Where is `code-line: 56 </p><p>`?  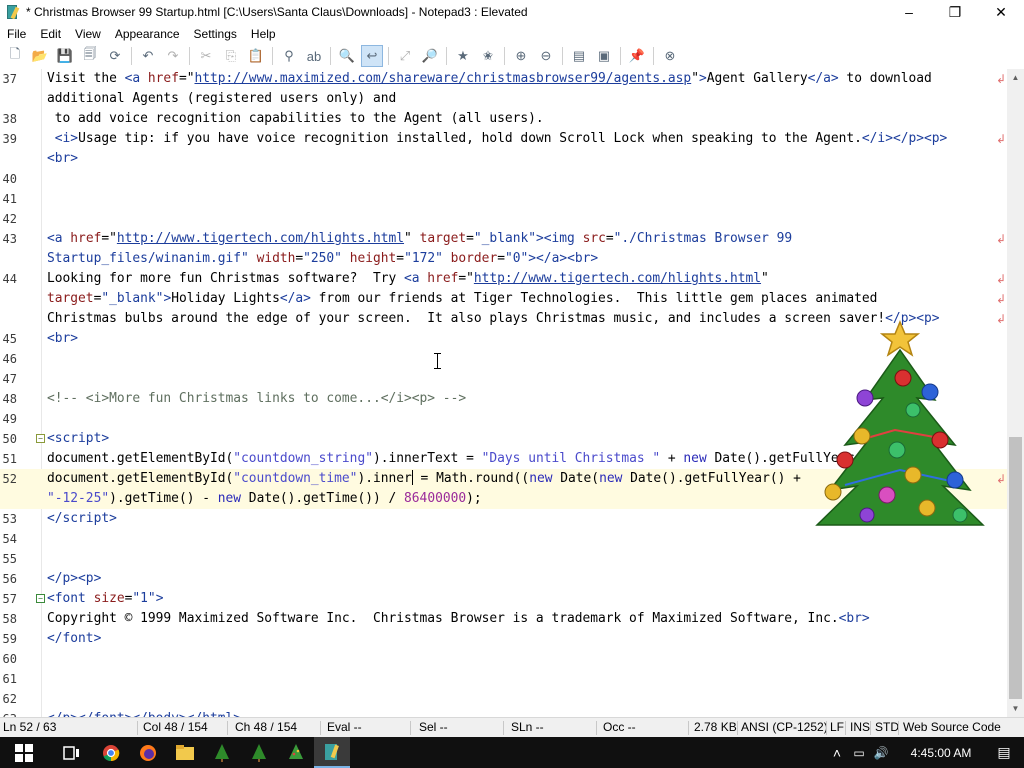 code-line: 56 </p><p> is located at coordinates (503, 579).